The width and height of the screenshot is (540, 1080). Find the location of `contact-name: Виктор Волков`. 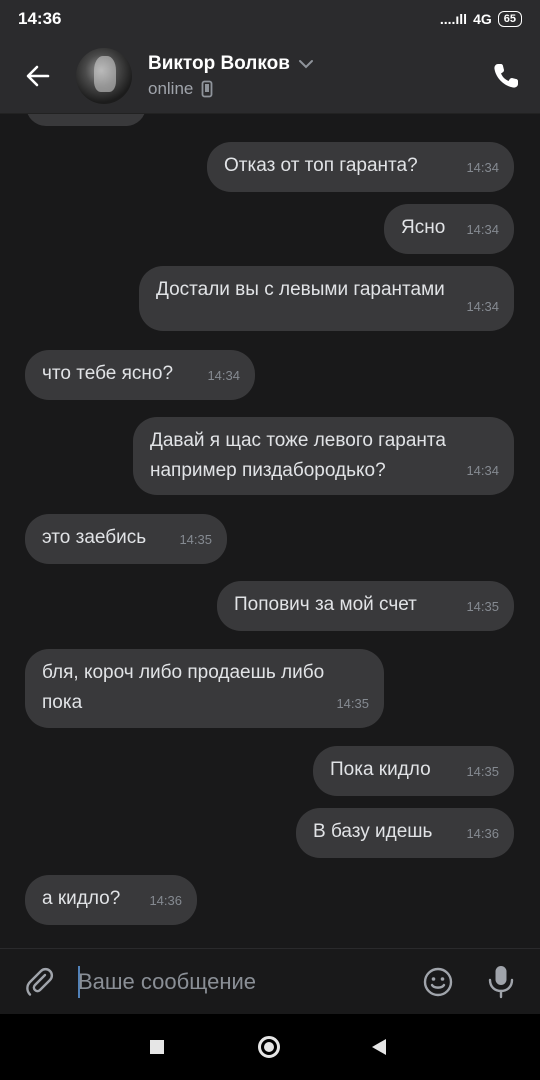

contact-name: Виктор Волков is located at coordinates (219, 63).